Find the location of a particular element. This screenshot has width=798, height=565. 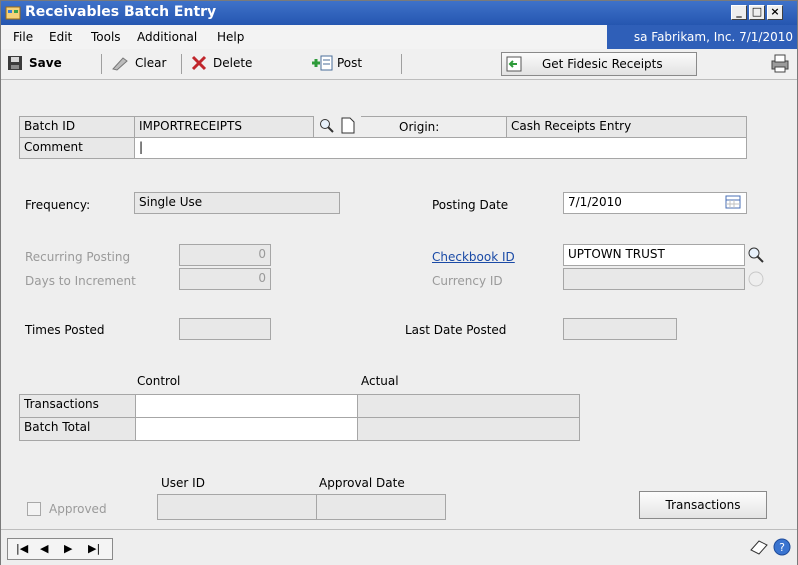

comment-value: | is located at coordinates (141, 147).